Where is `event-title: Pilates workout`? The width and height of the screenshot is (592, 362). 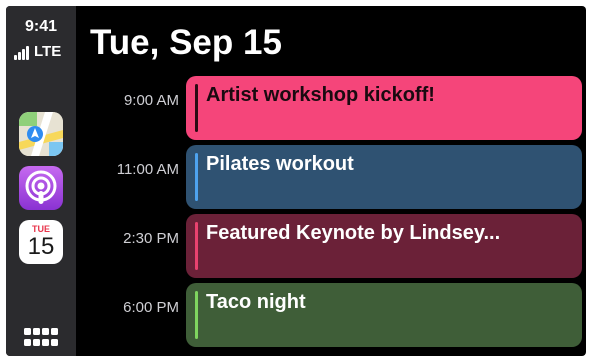 event-title: Pilates workout is located at coordinates (280, 164).